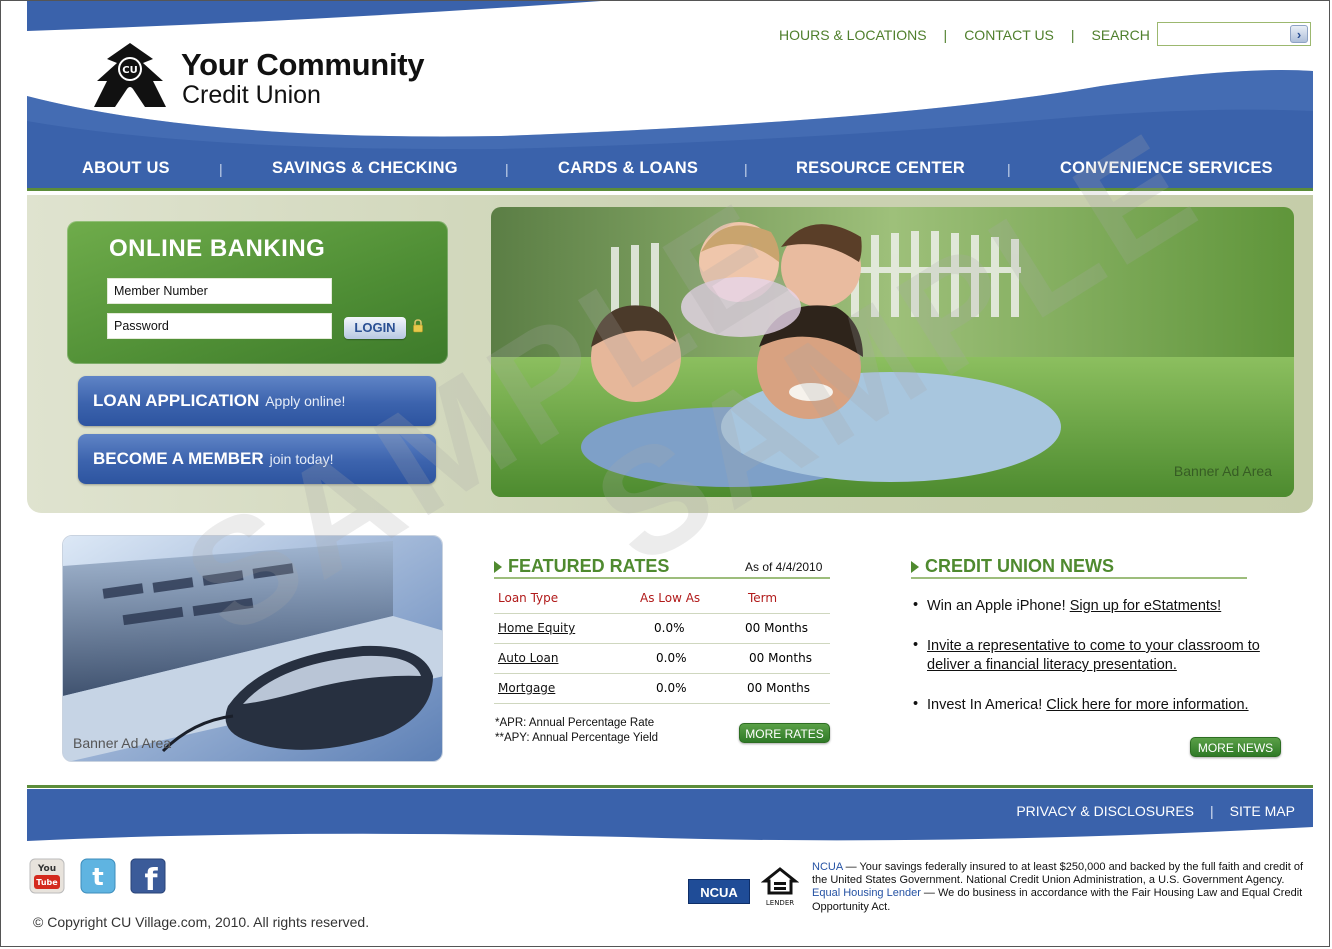 The height and width of the screenshot is (949, 1332). I want to click on contact-us-link: CONTACT US, so click(1009, 35).